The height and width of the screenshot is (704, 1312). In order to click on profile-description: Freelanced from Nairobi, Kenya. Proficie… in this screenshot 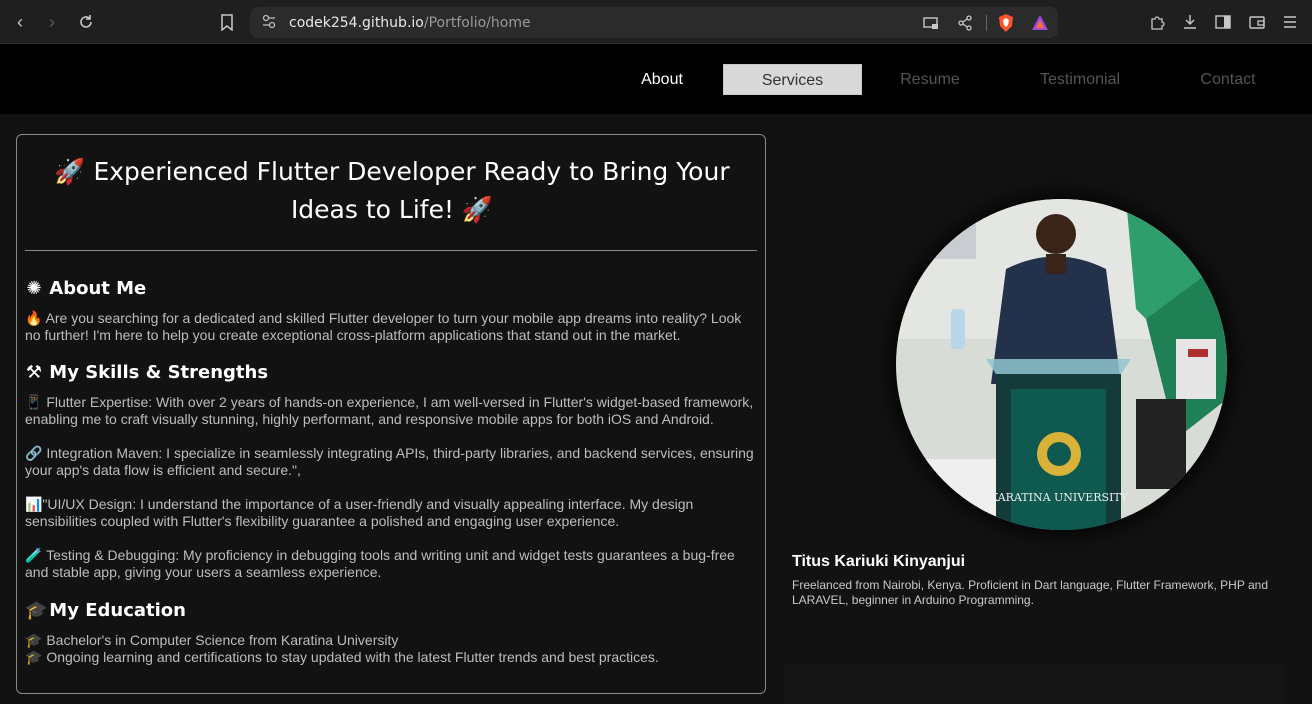, I will do `click(1030, 592)`.